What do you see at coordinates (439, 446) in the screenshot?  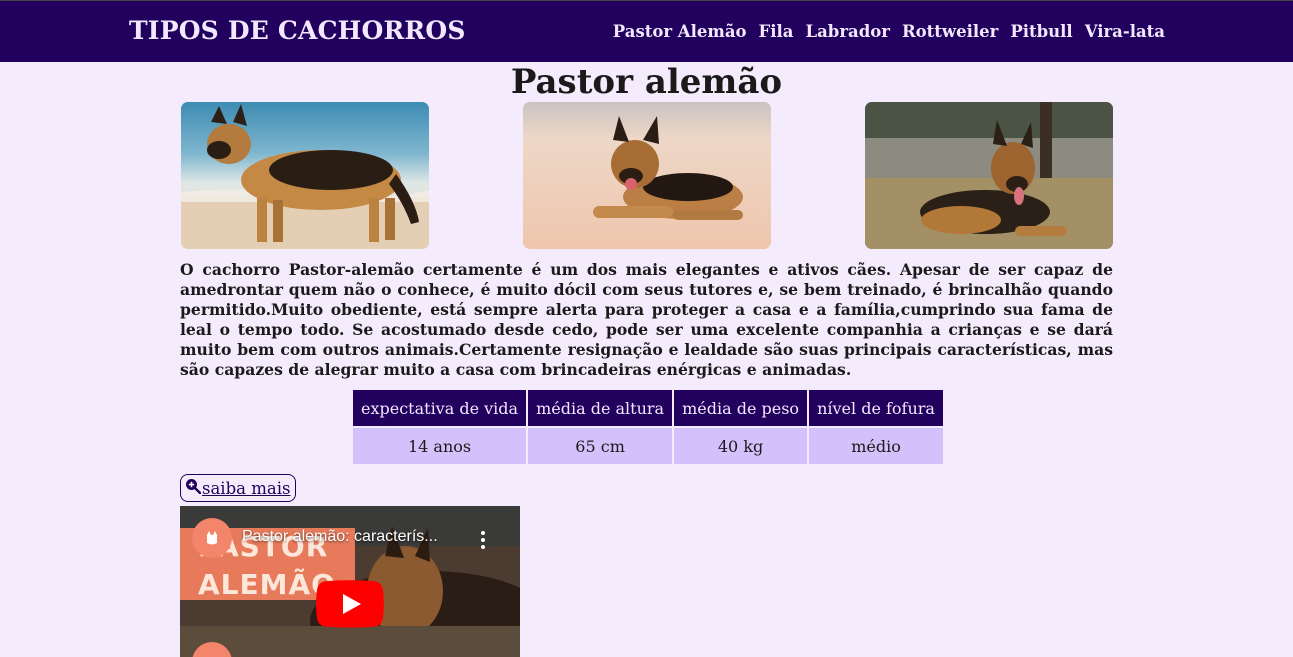 I see `cell-expectativa-de-vida: 14 anos` at bounding box center [439, 446].